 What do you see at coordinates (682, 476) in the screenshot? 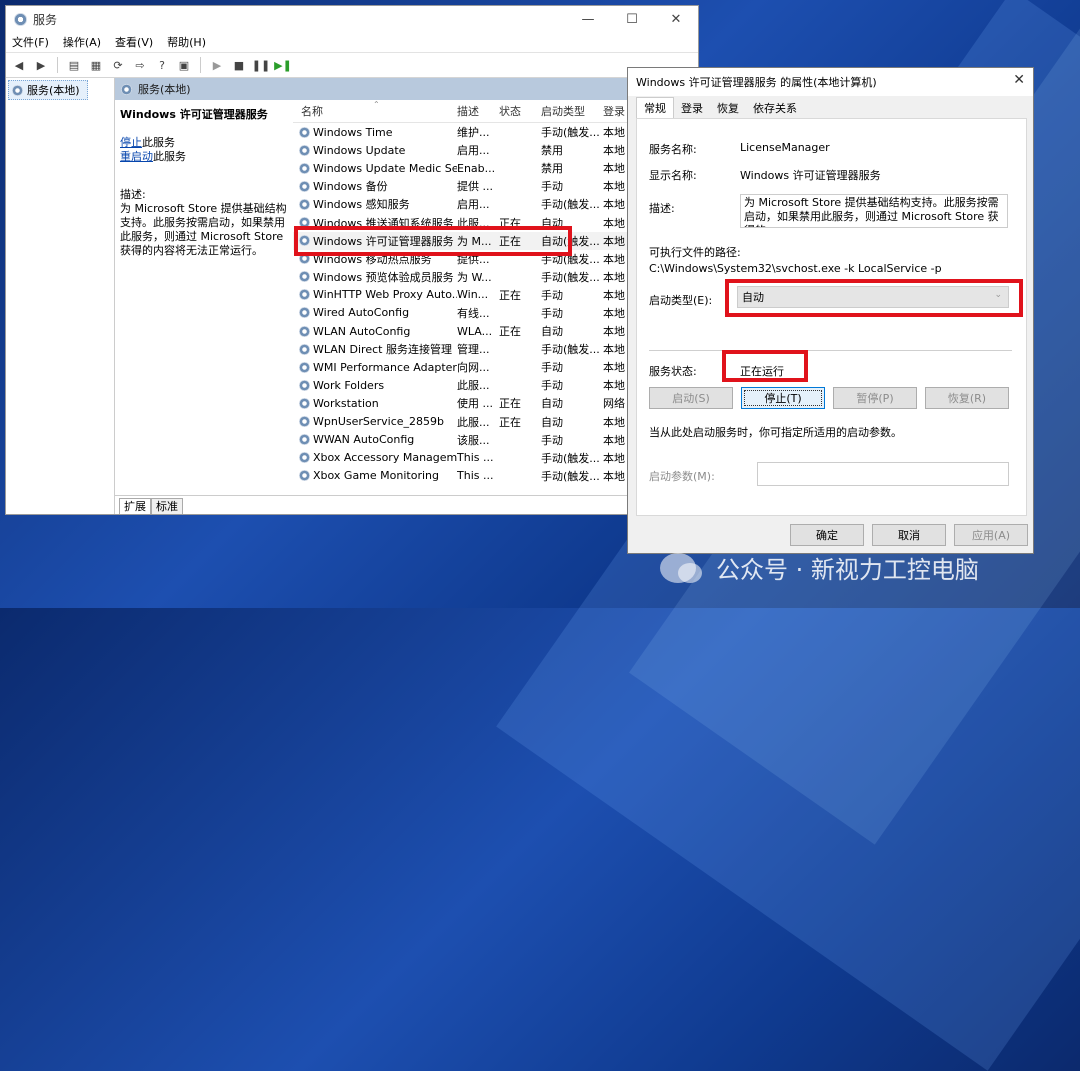
I see `start-params-label: 启动参数(M):` at bounding box center [682, 476].